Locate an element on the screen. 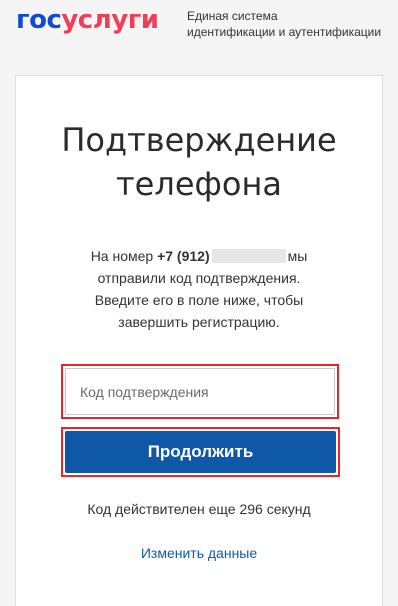 The height and width of the screenshot is (606, 398). continue-button: Продолжить is located at coordinates (200, 452).